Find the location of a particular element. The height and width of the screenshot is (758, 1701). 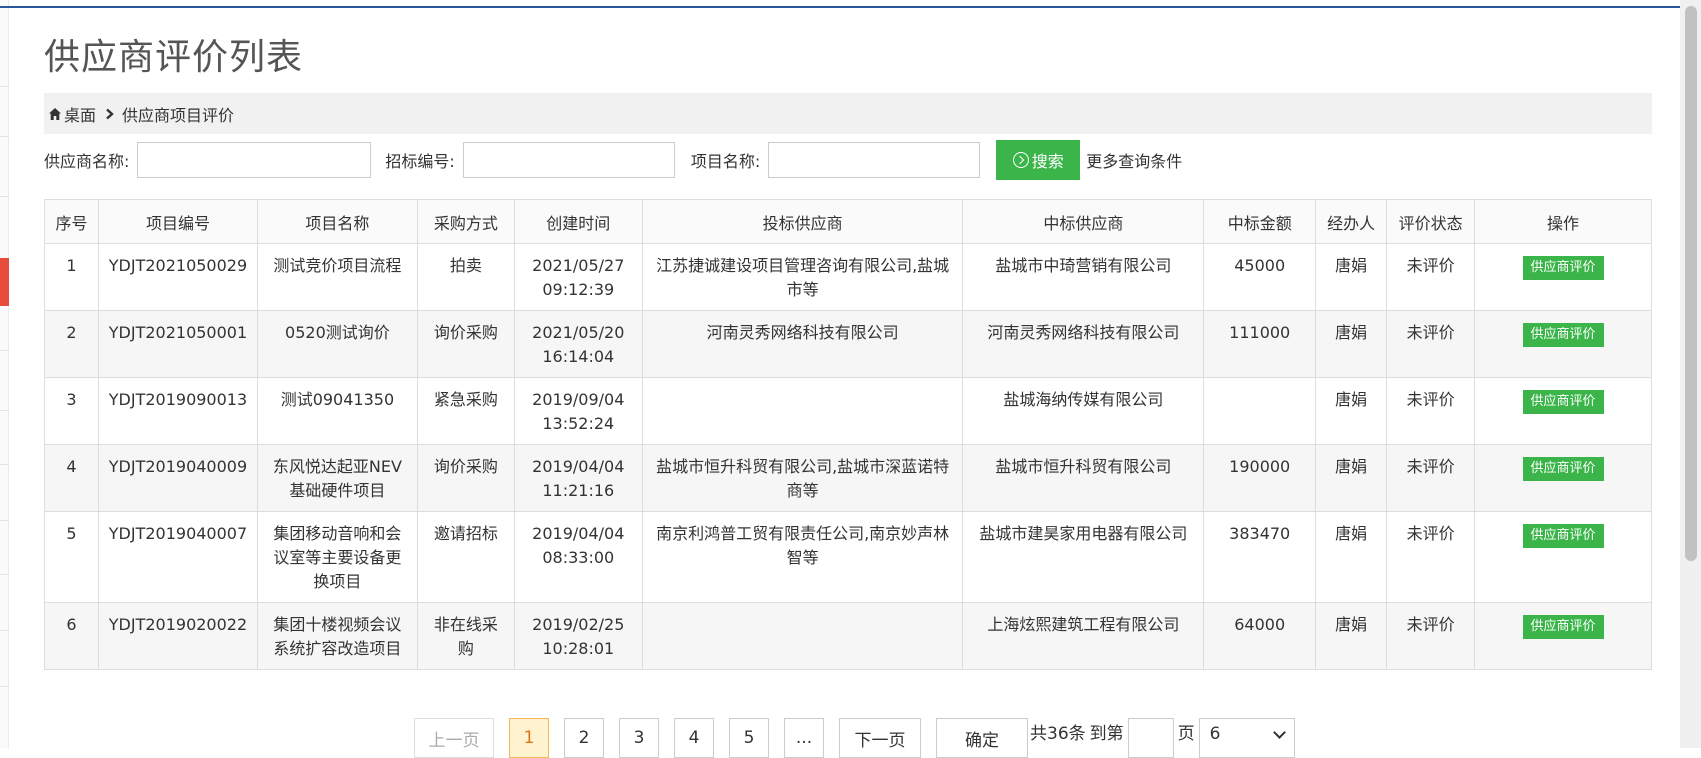

cell-code: YDJT2021050029 is located at coordinates (177, 277).